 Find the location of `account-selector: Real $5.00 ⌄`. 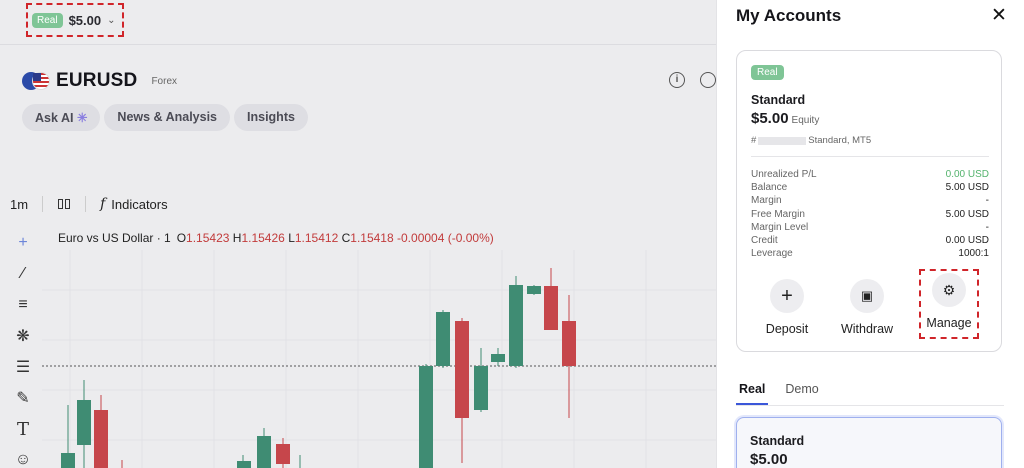

account-selector: Real $5.00 ⌄ is located at coordinates (75, 20).